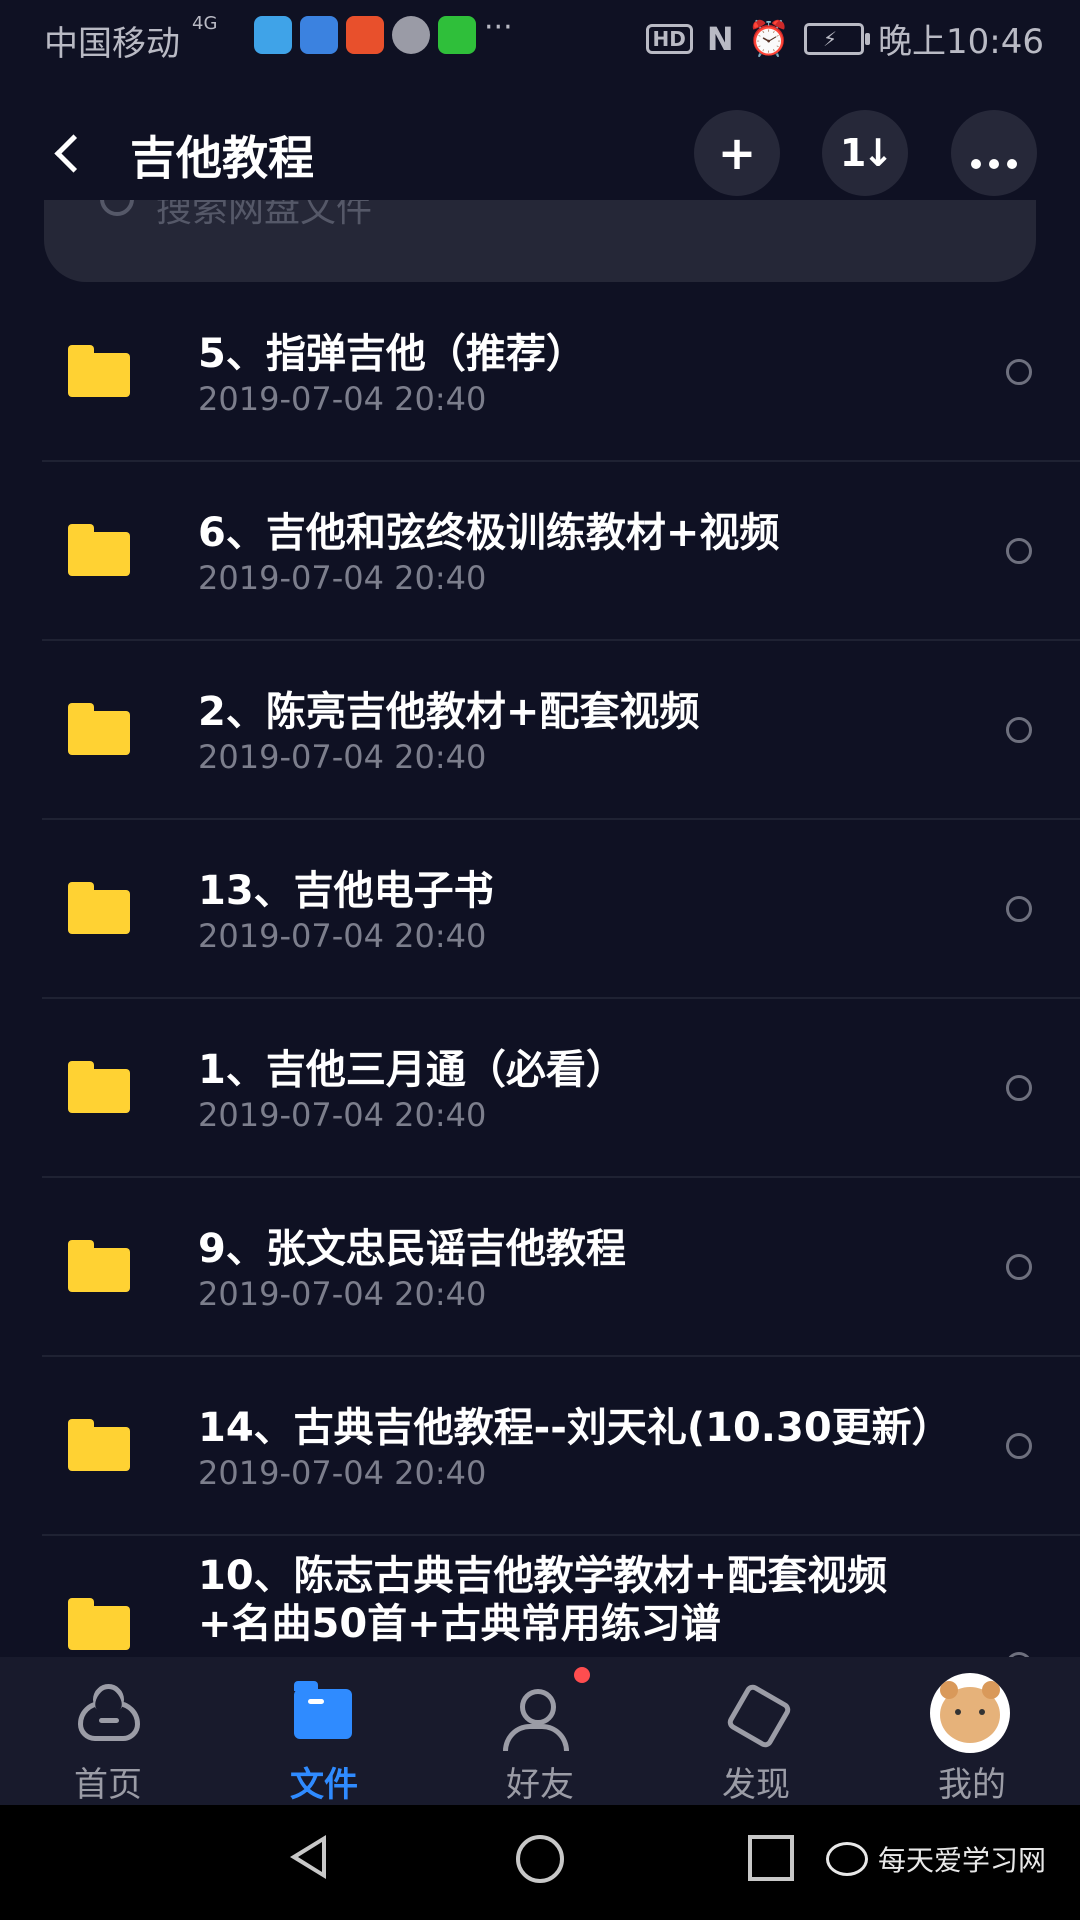  What do you see at coordinates (720, 38) in the screenshot?
I see `nfc-icon: N` at bounding box center [720, 38].